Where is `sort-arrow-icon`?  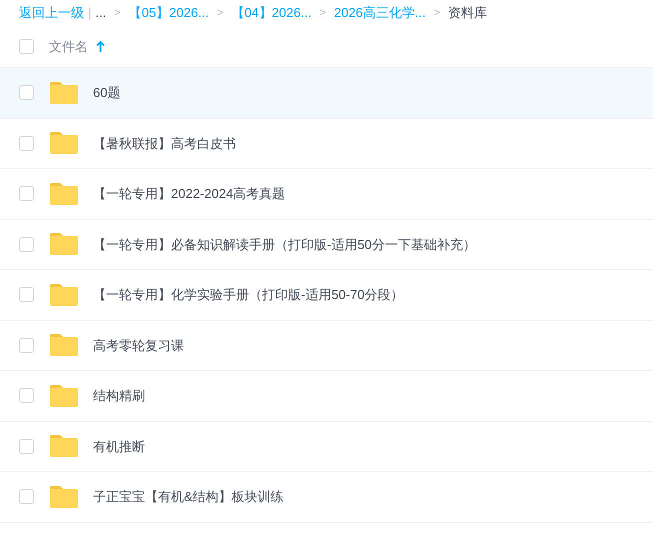
sort-arrow-icon is located at coordinates (100, 46).